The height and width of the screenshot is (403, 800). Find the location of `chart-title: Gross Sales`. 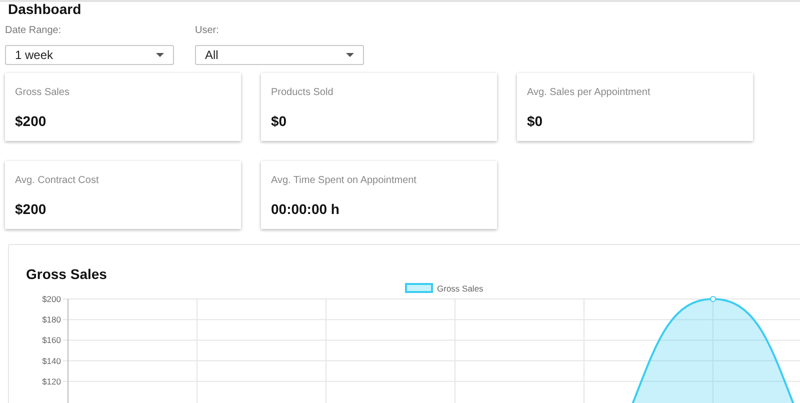

chart-title: Gross Sales is located at coordinates (67, 274).